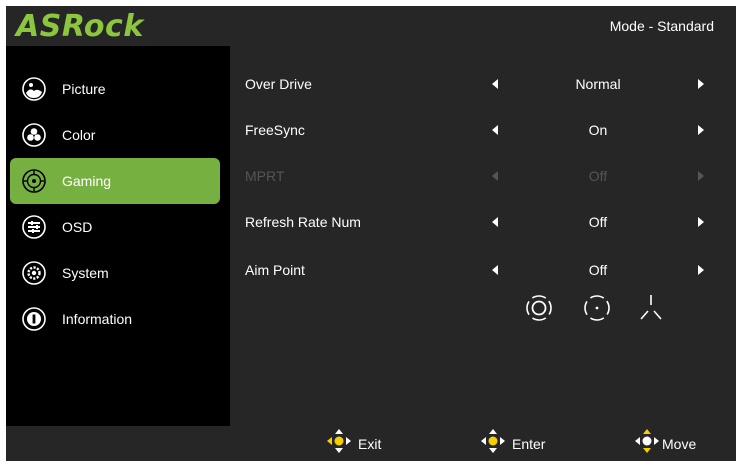  What do you see at coordinates (483, 222) in the screenshot?
I see `setting-row-refresh-rate-num: Refresh Rate Num Off` at bounding box center [483, 222].